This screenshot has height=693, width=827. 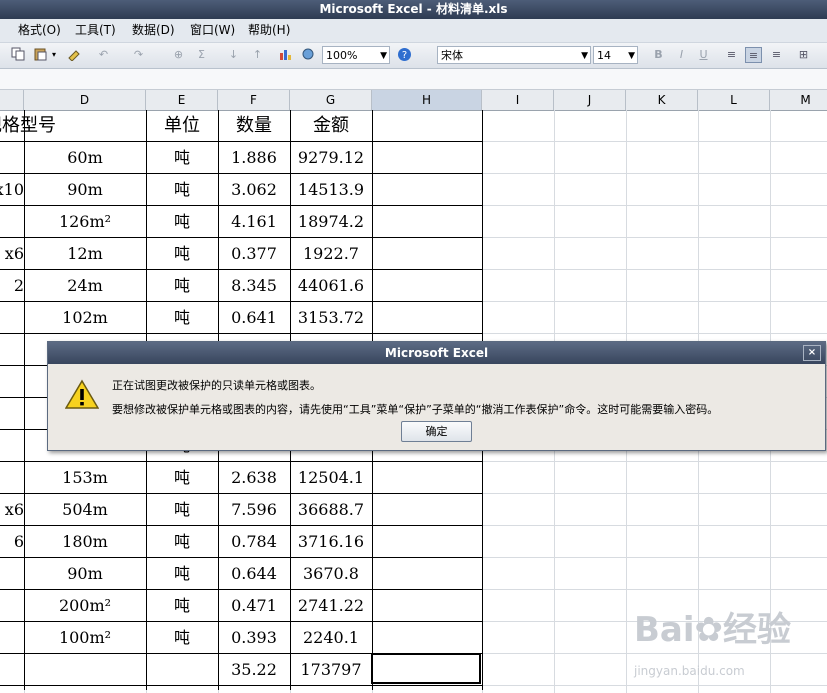 What do you see at coordinates (331, 125) in the screenshot?
I see `header-cell-g: 金额` at bounding box center [331, 125].